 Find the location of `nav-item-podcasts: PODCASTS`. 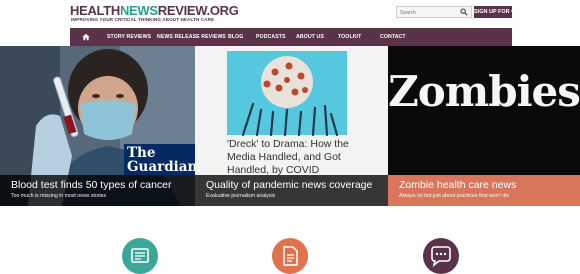

nav-item-podcasts: PODCASTS is located at coordinates (271, 37).